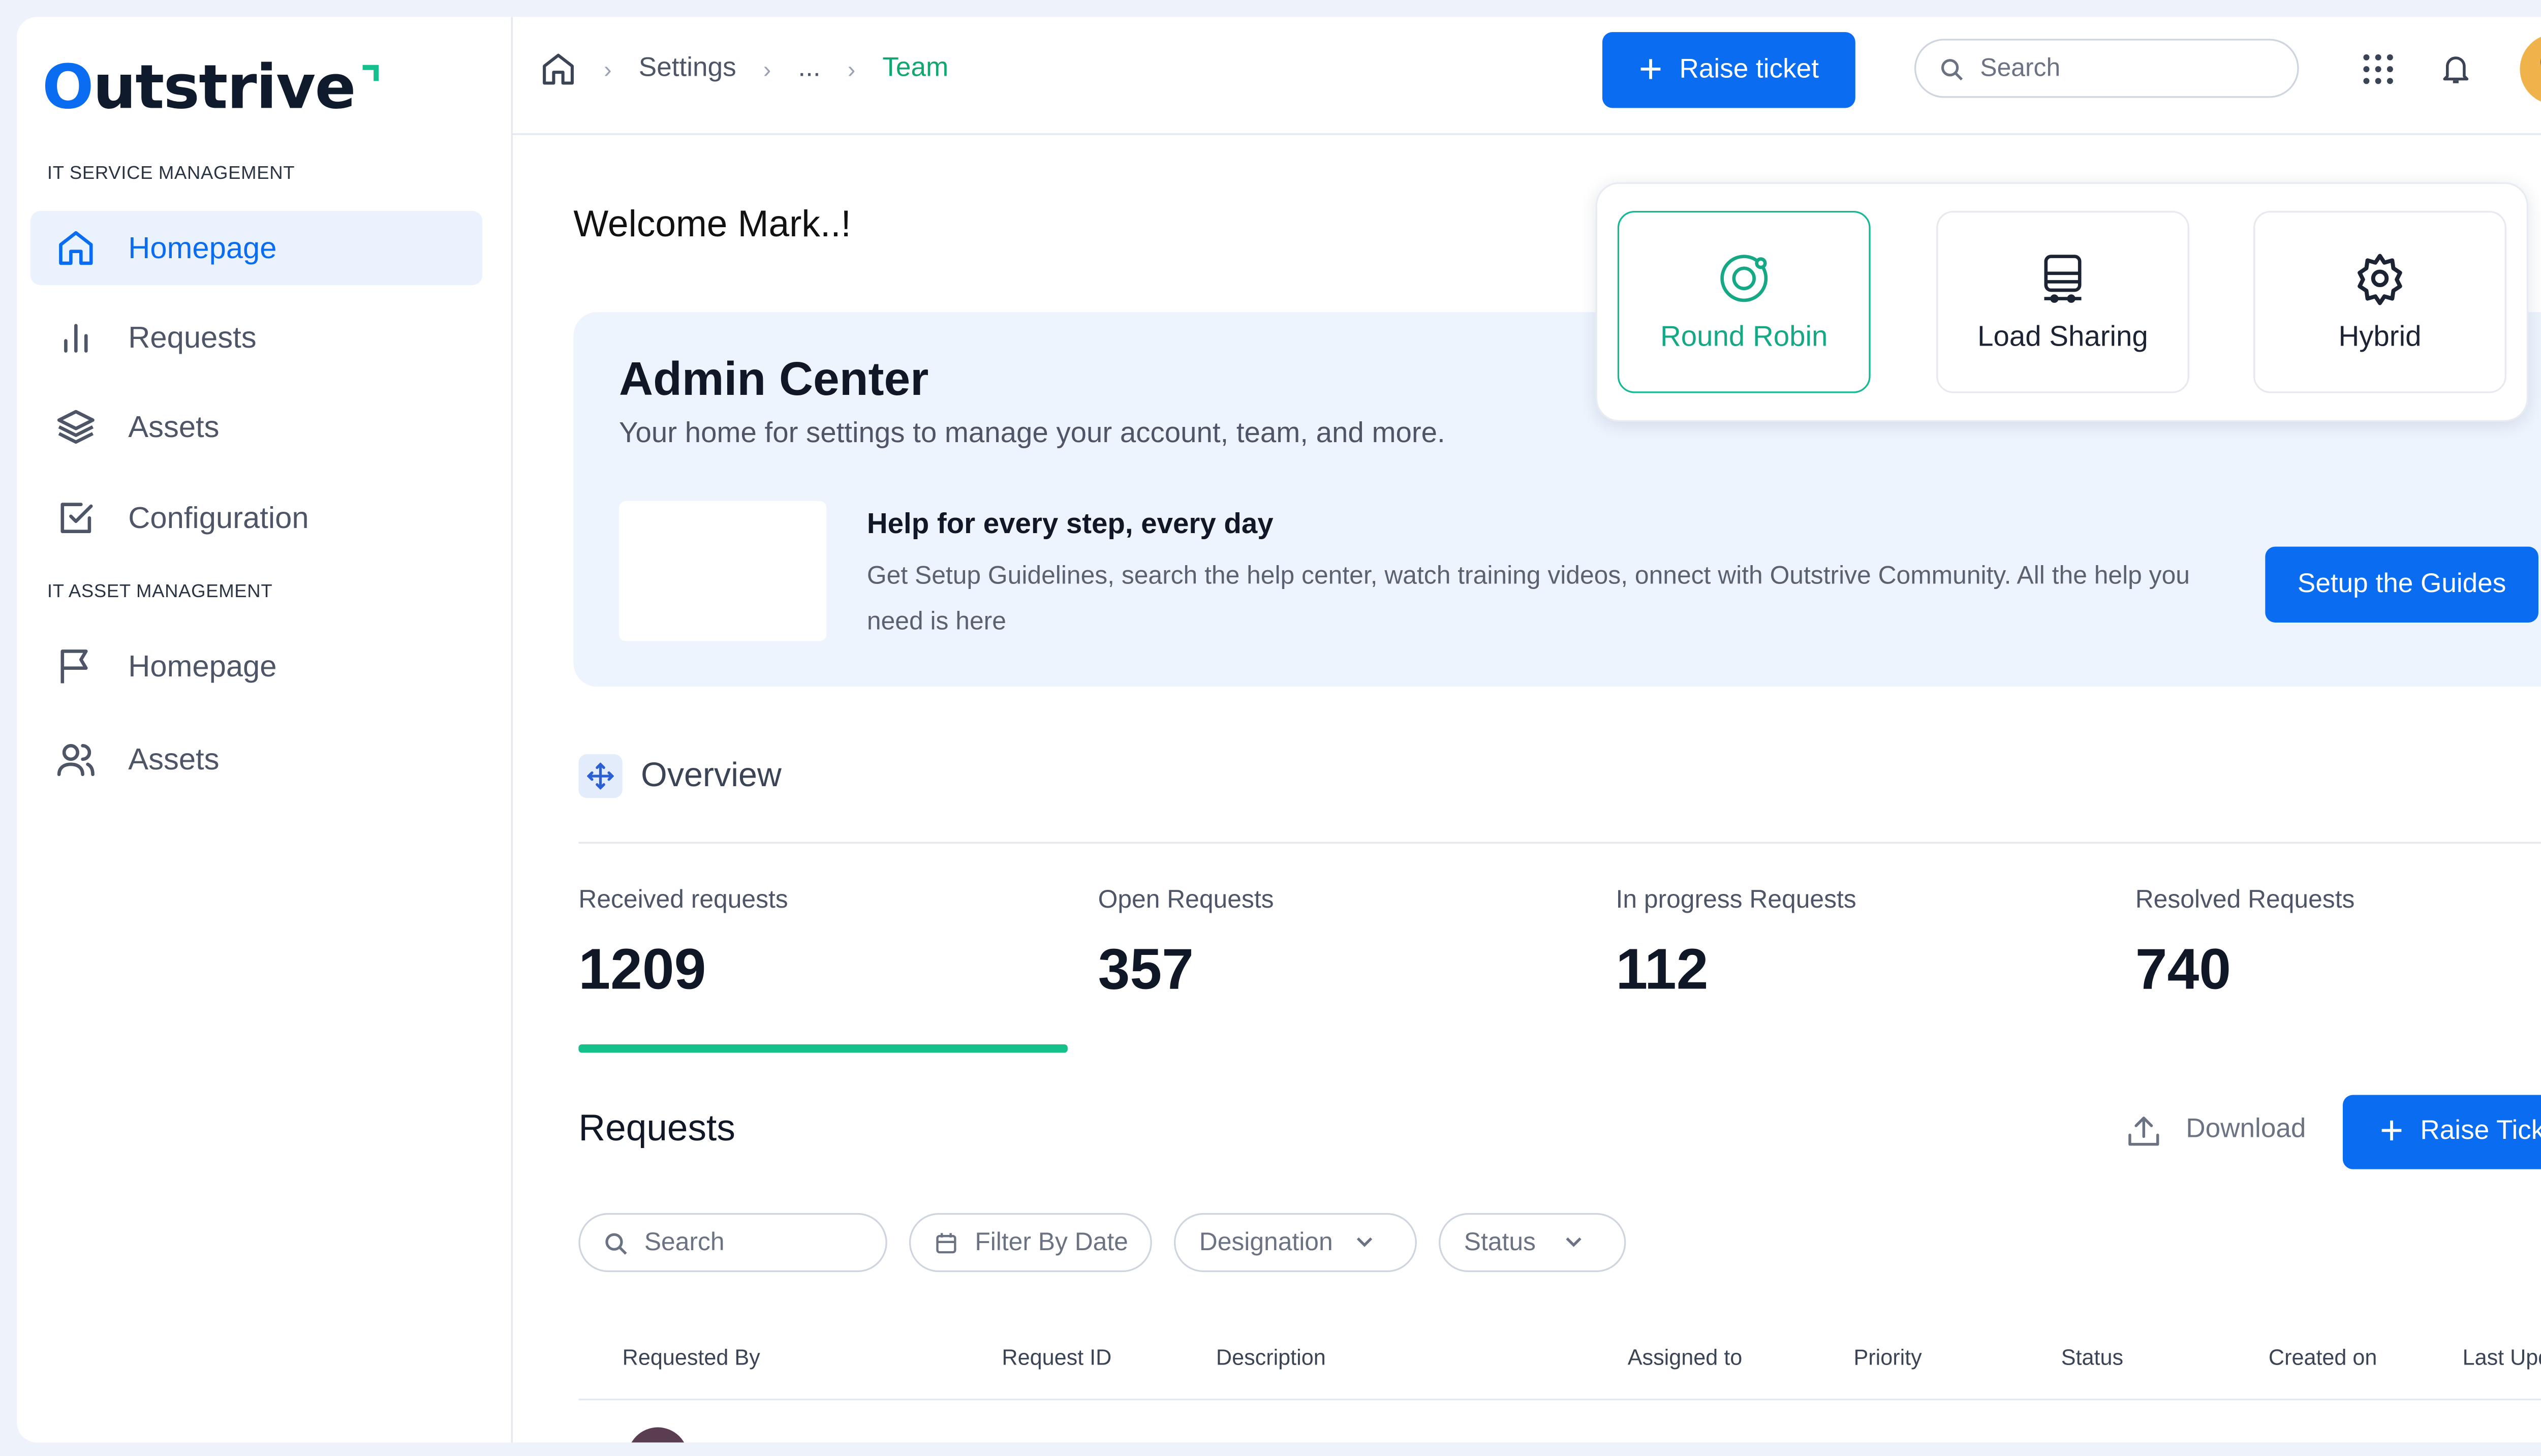  What do you see at coordinates (2245, 945) in the screenshot?
I see `stat-resolved: Resolved Requests 740` at bounding box center [2245, 945].